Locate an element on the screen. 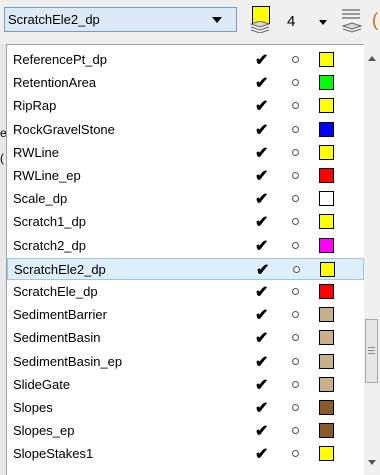 This screenshot has height=475, width=380. left-edge-glyph: ( is located at coordinates (2, 158).